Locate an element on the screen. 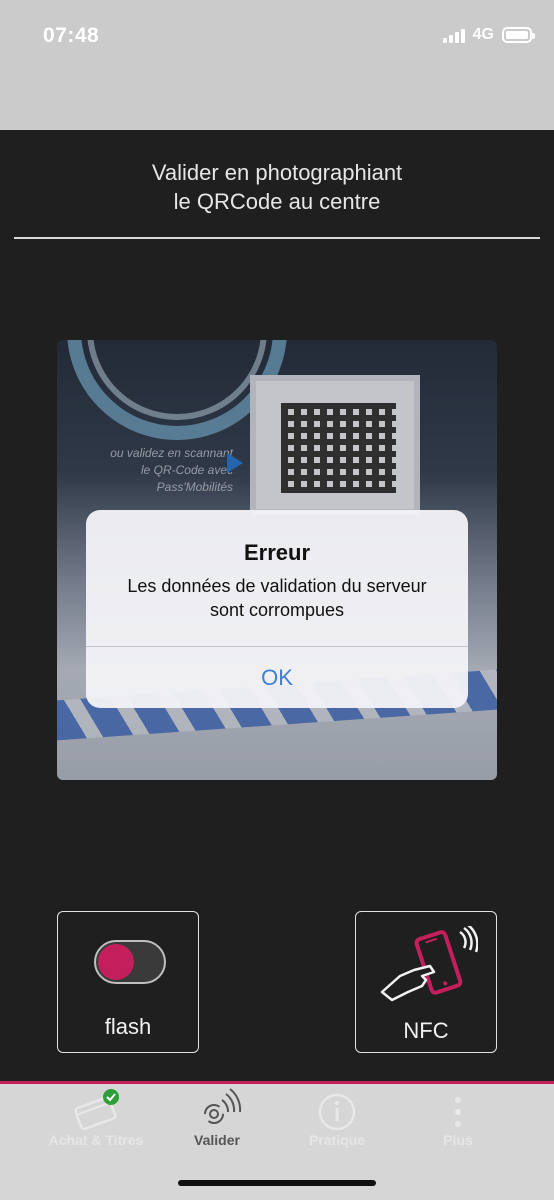  header-divider is located at coordinates (277, 238).